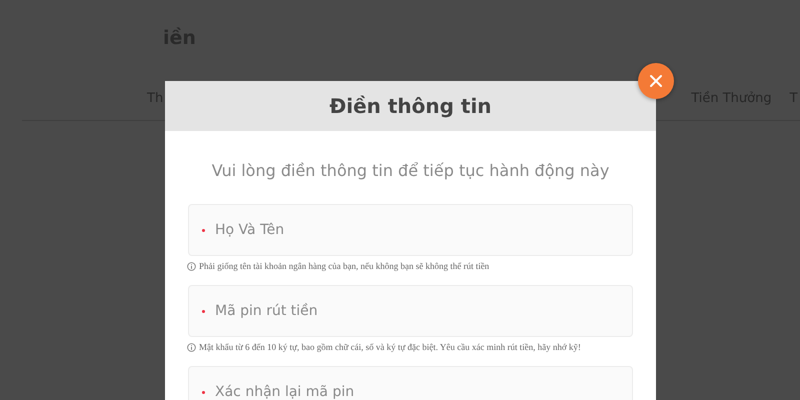 The image size is (800, 400). What do you see at coordinates (410, 170) in the screenshot?
I see `dialog-subtitle: Vui lòng điền thông tin để tiếp tục hành động này` at bounding box center [410, 170].